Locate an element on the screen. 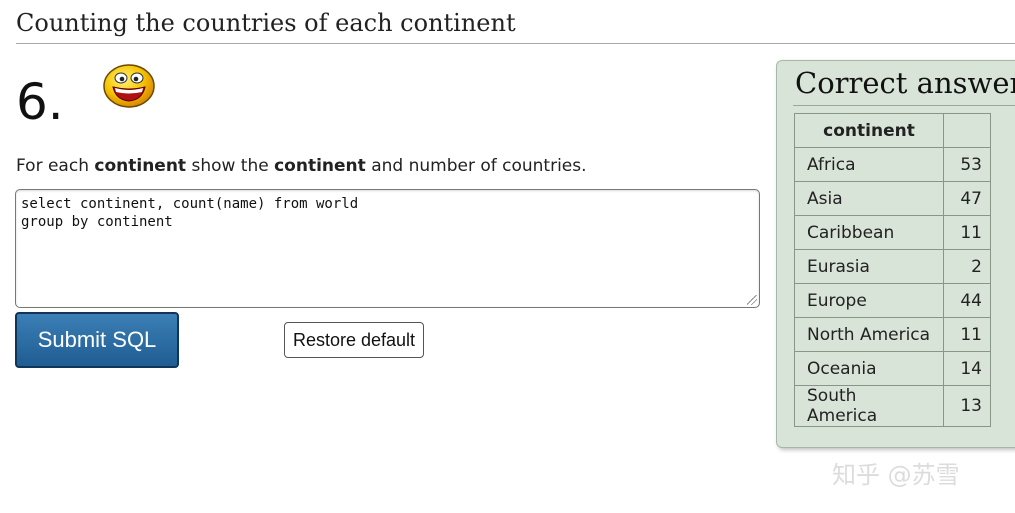 This screenshot has width=1015, height=513. cell-continent: Africa is located at coordinates (869, 164).